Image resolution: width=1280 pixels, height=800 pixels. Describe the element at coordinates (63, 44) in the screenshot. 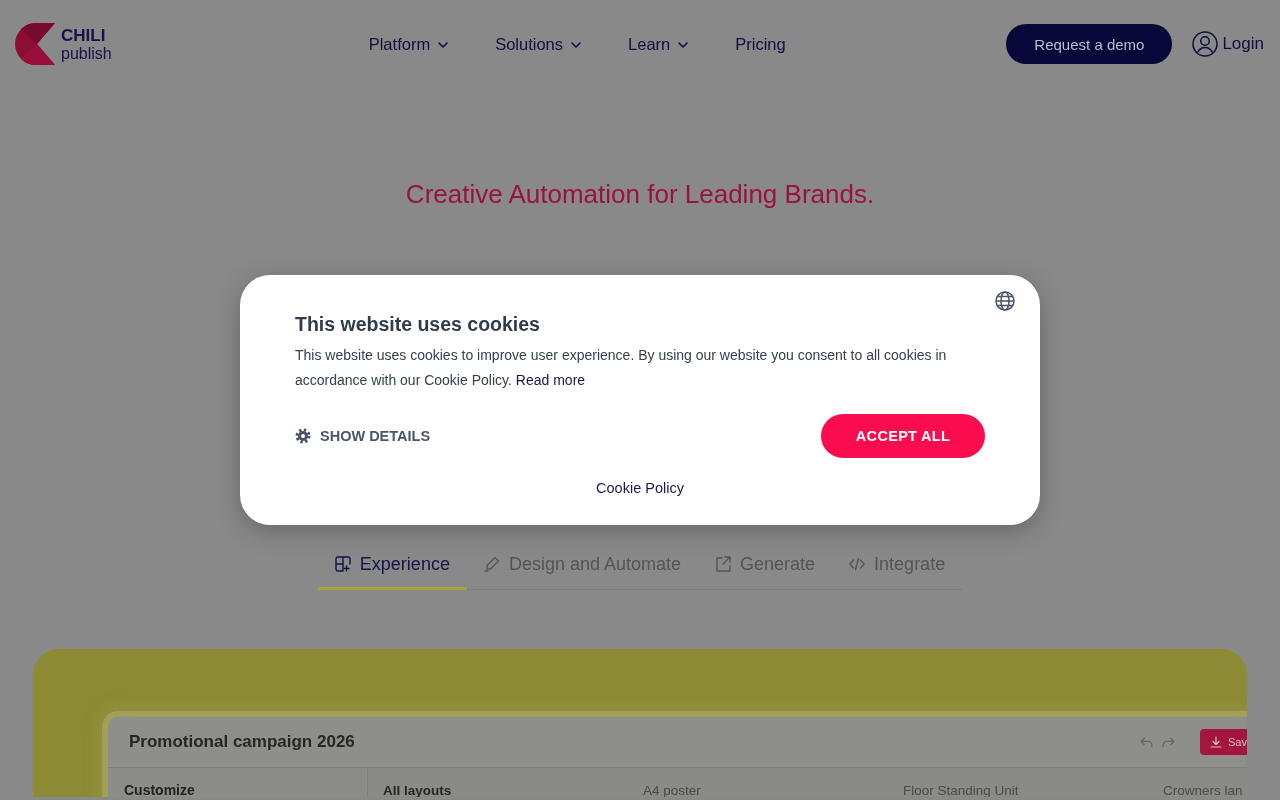

I see `logo-link: CHILI publish` at that location.